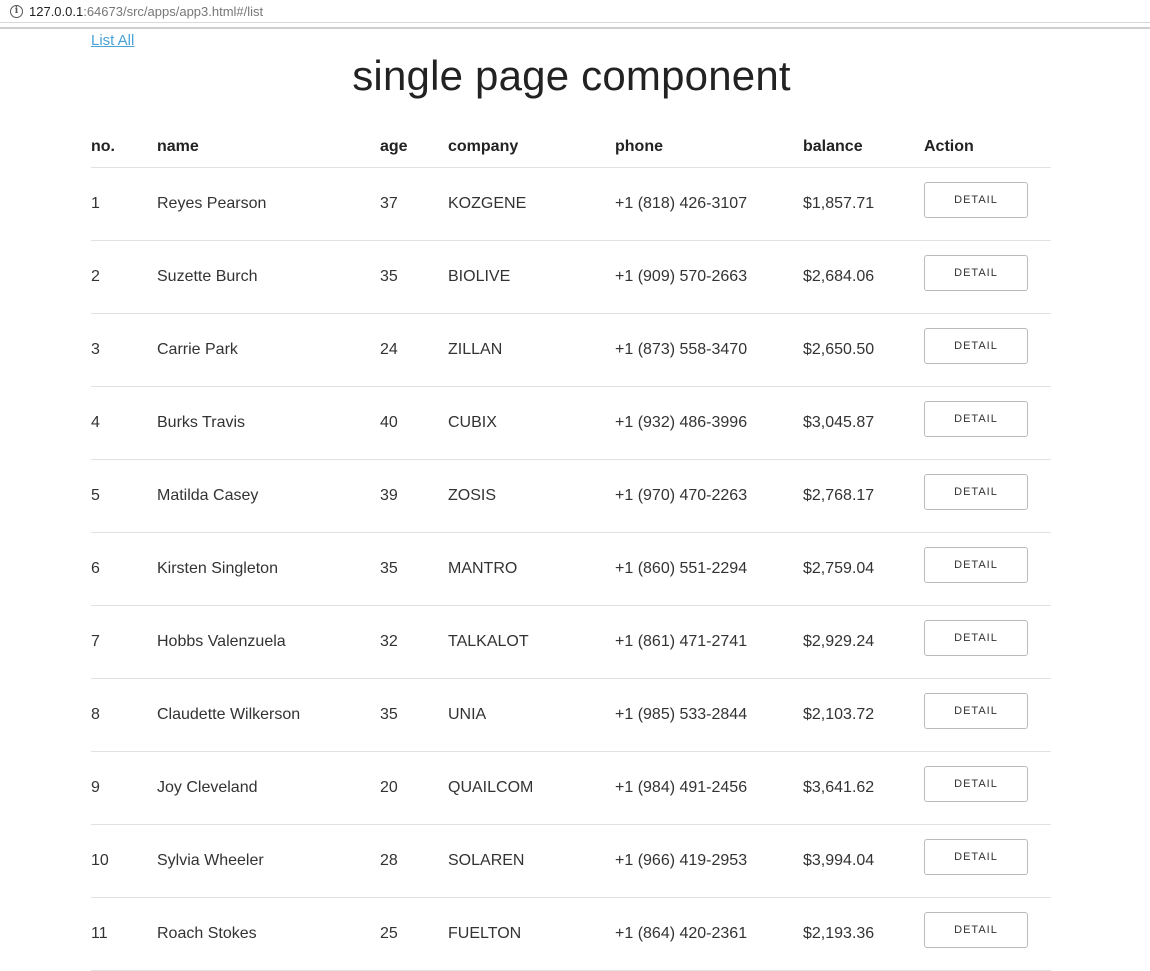 This screenshot has width=1150, height=971. I want to click on cell-no: 4, so click(124, 423).